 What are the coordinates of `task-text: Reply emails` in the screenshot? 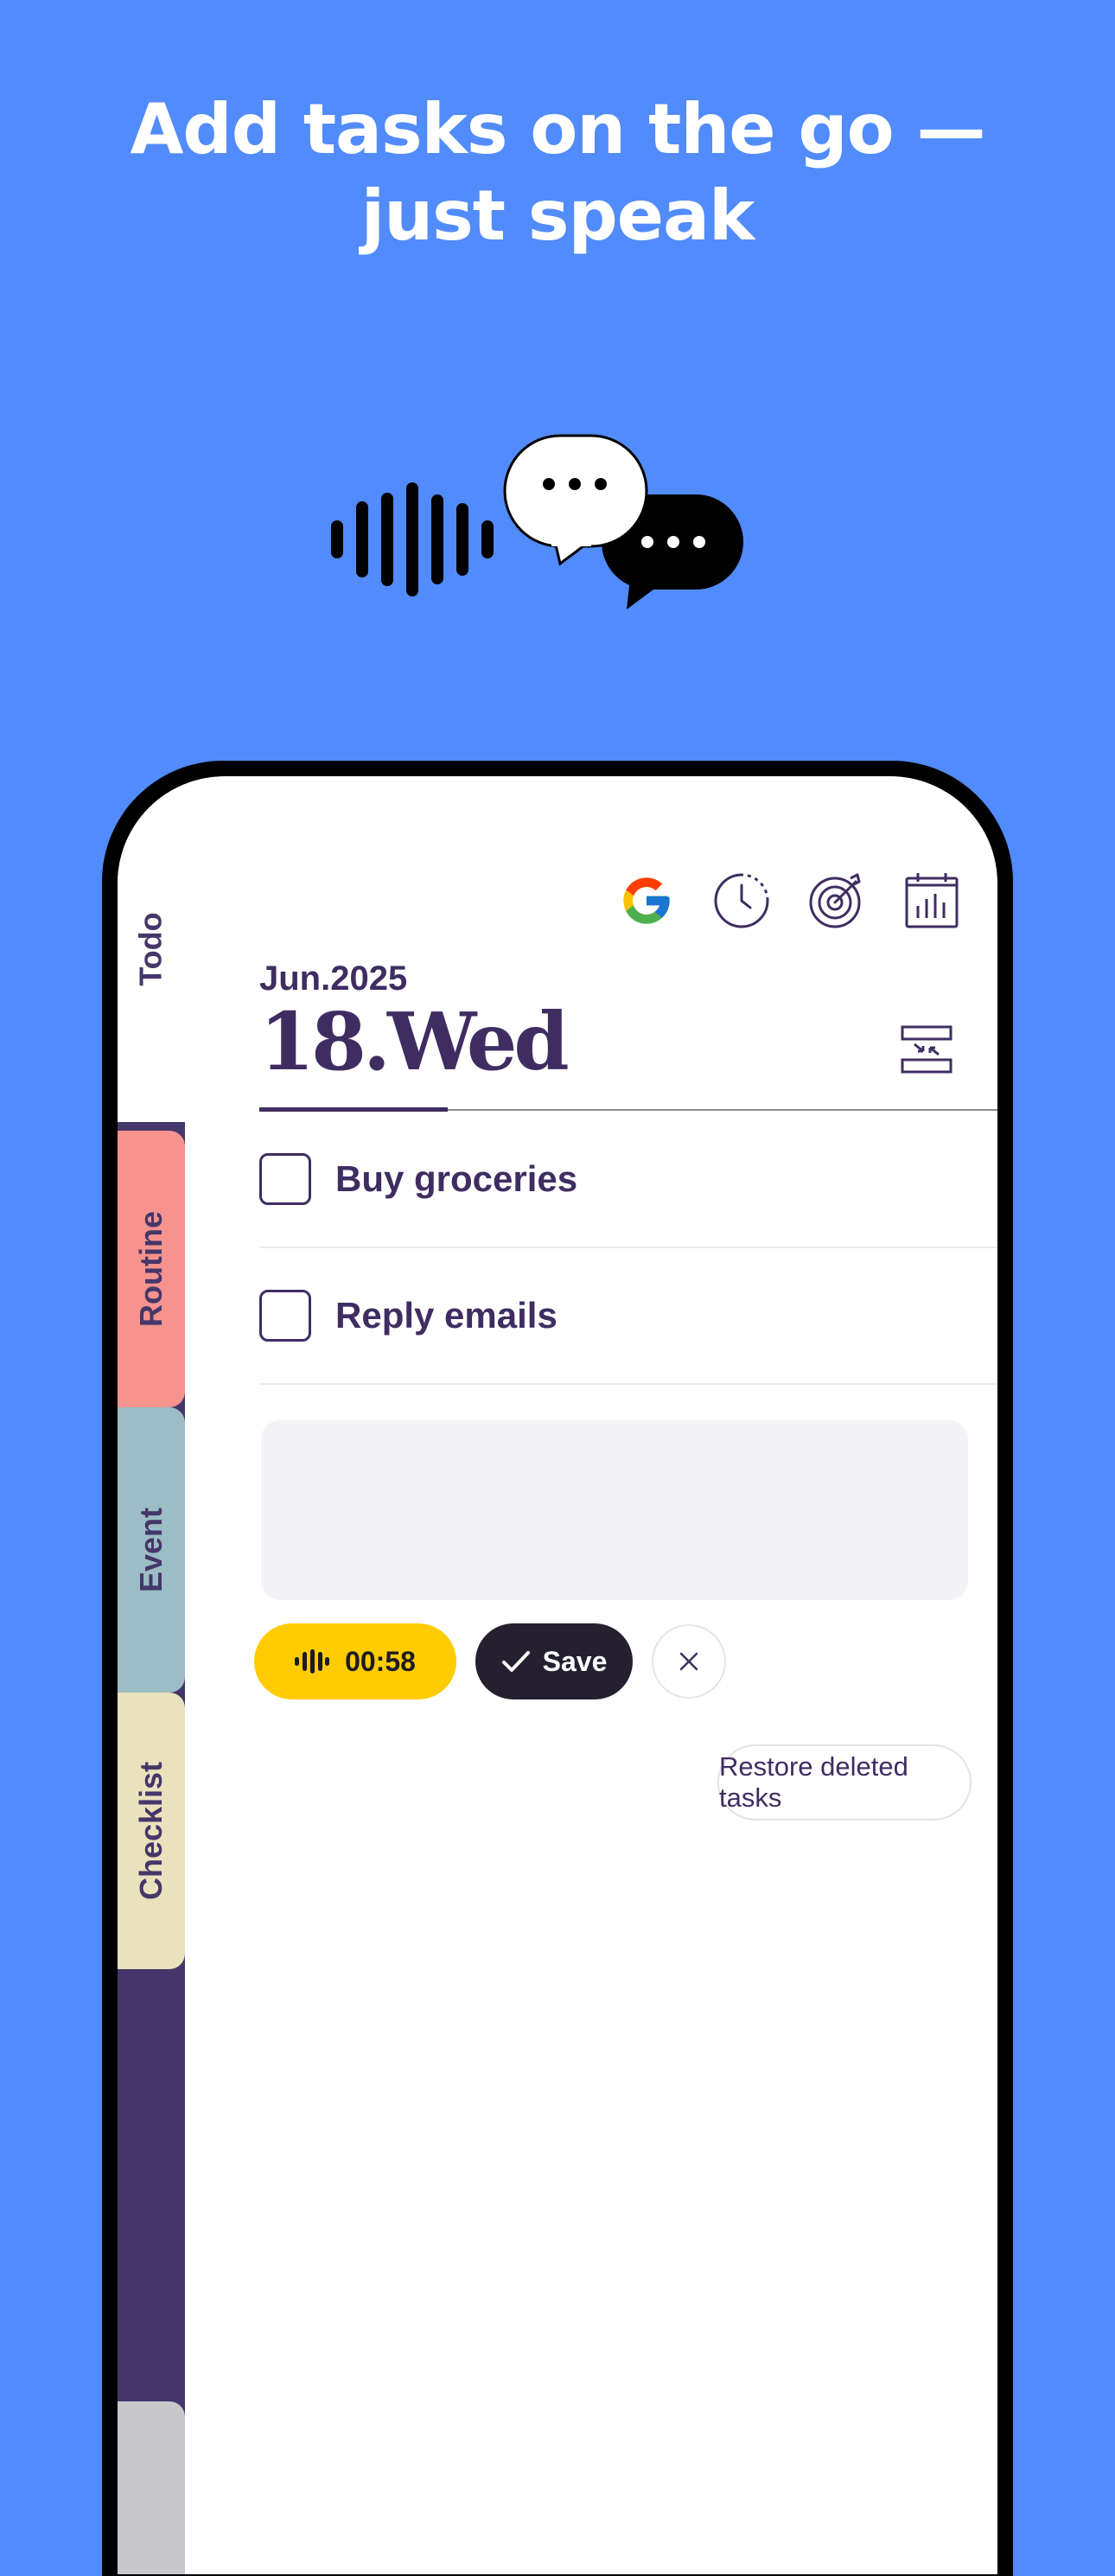 It's located at (446, 1315).